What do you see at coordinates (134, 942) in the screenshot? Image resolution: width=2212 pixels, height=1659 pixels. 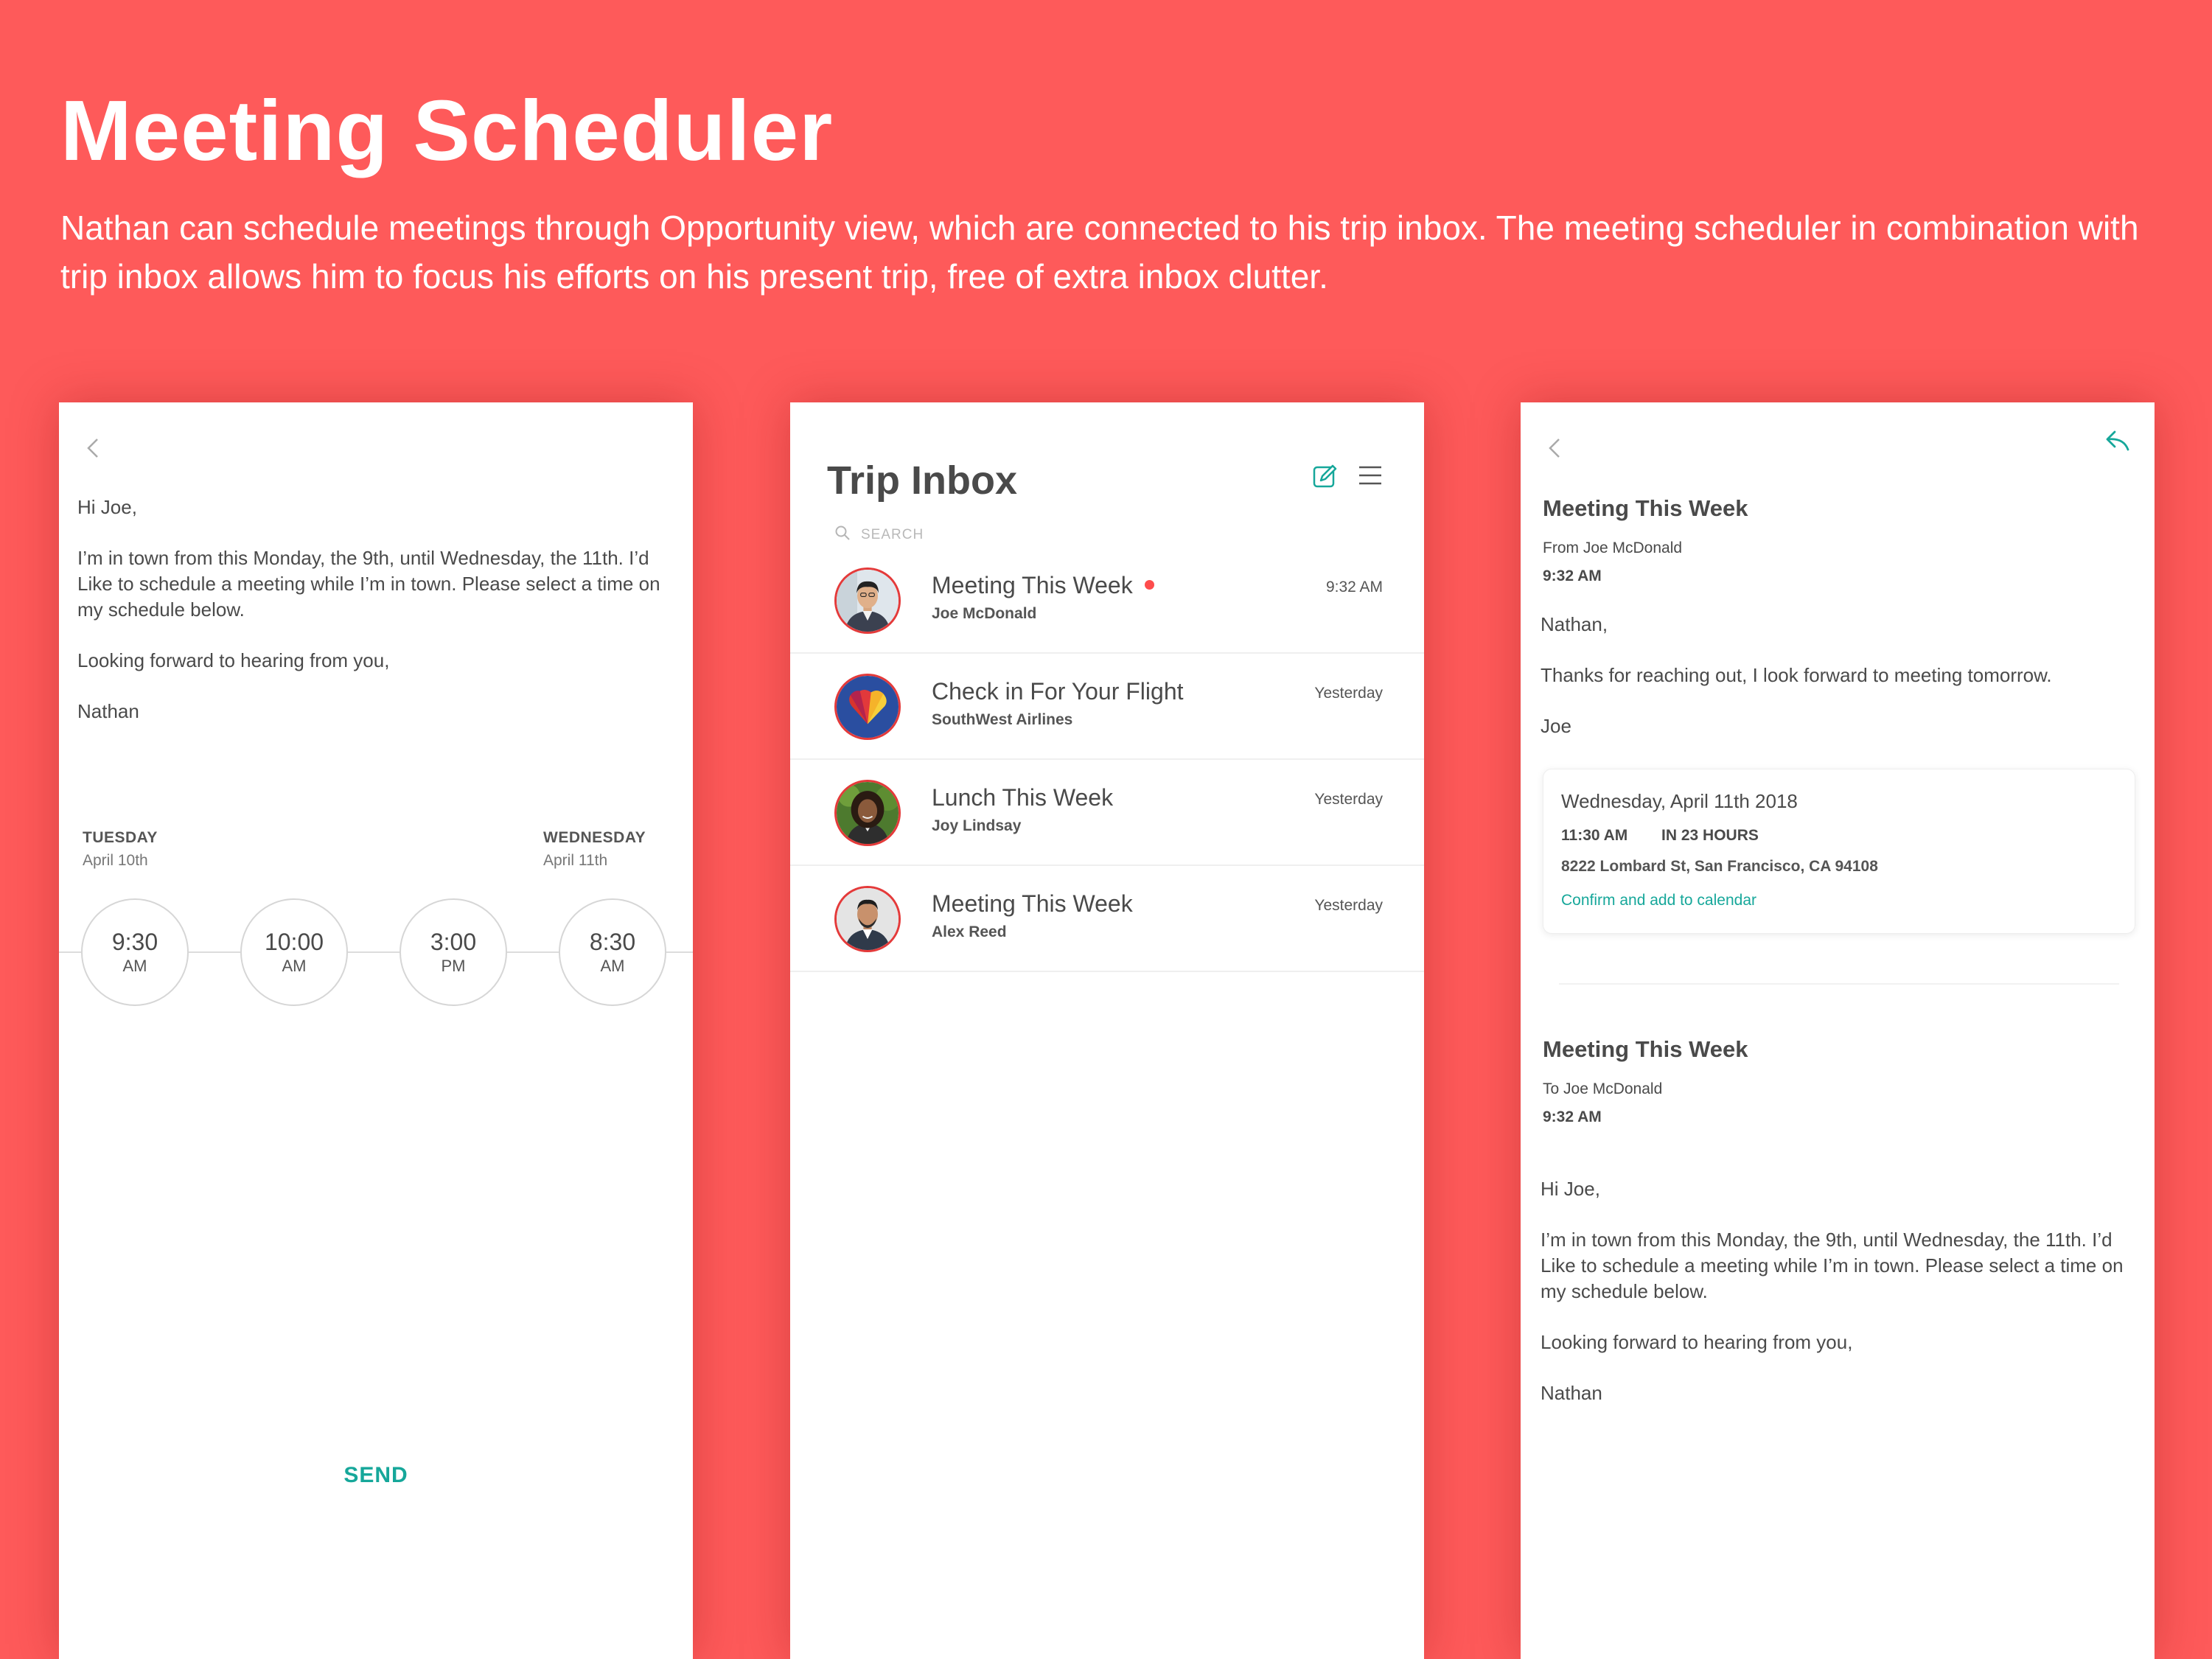 I see `time-slot-time: 9:30` at bounding box center [134, 942].